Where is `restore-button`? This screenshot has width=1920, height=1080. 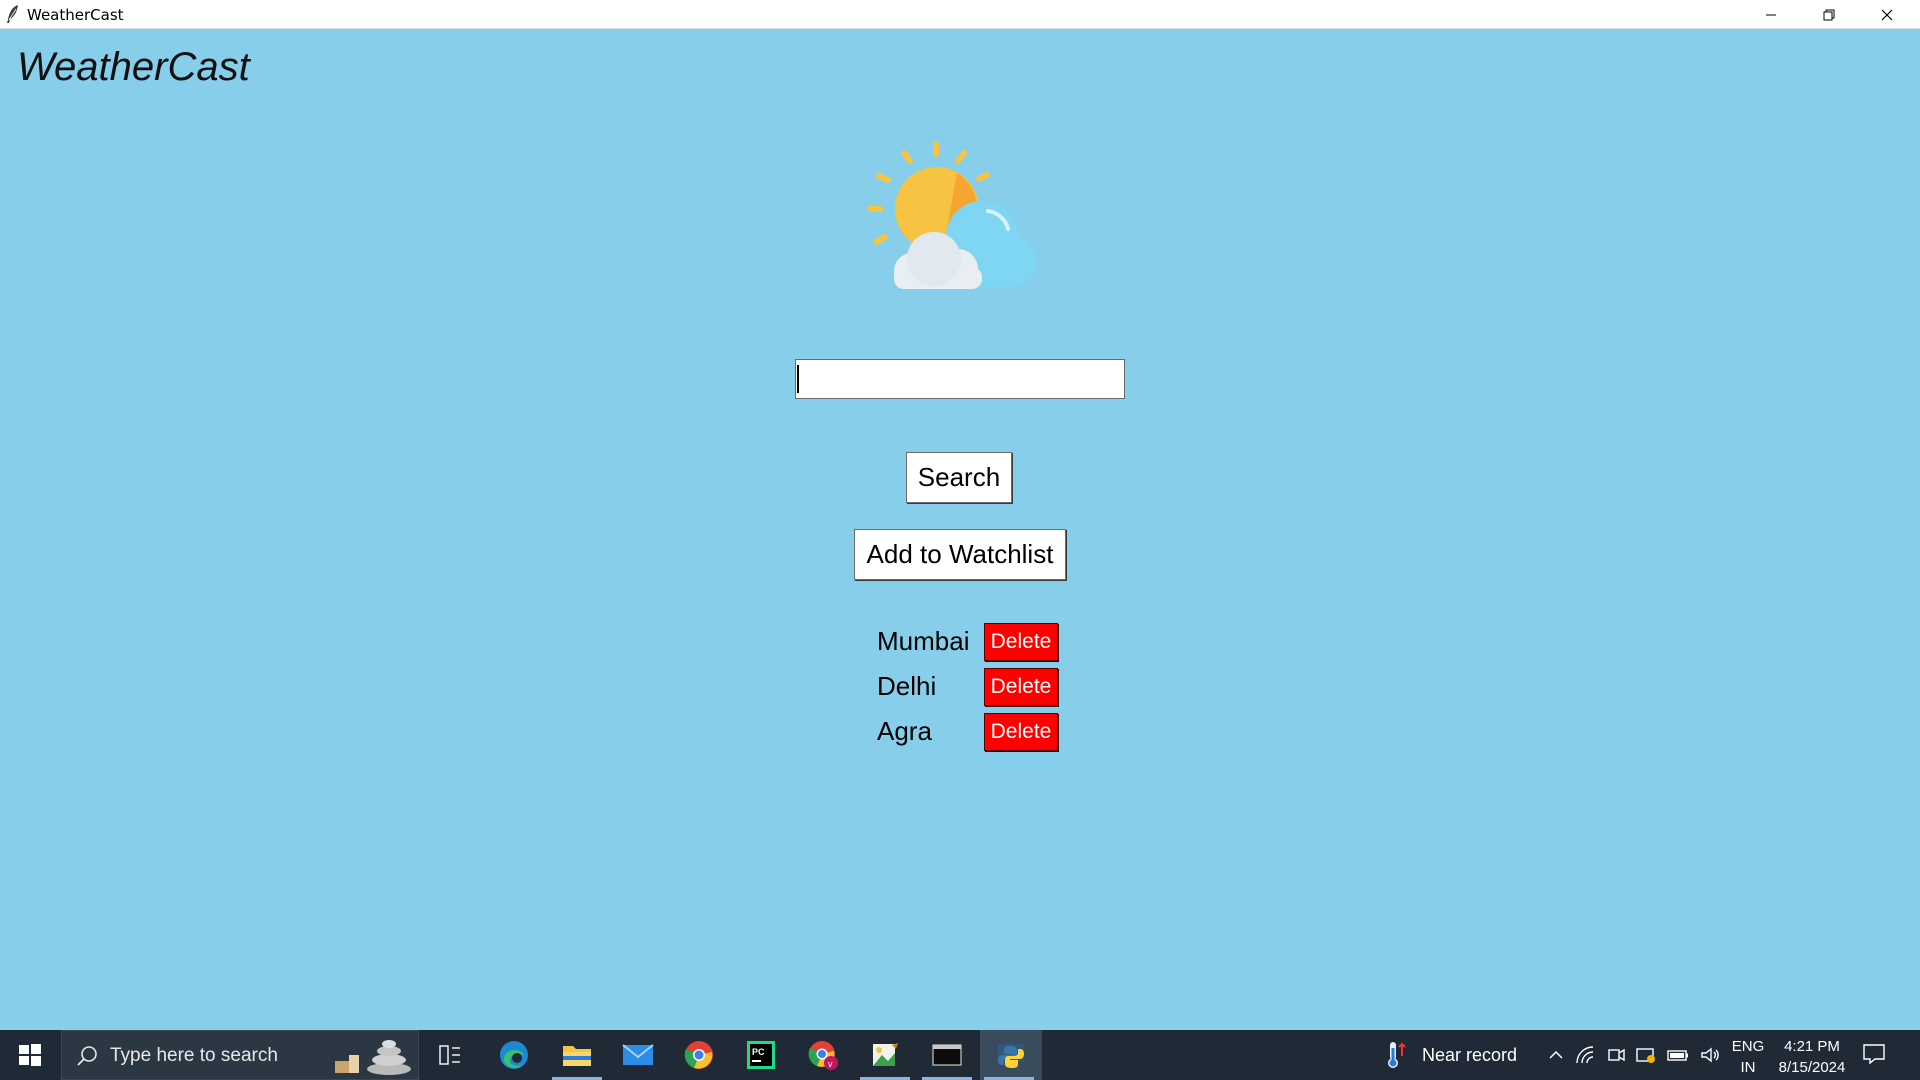 restore-button is located at coordinates (1829, 14).